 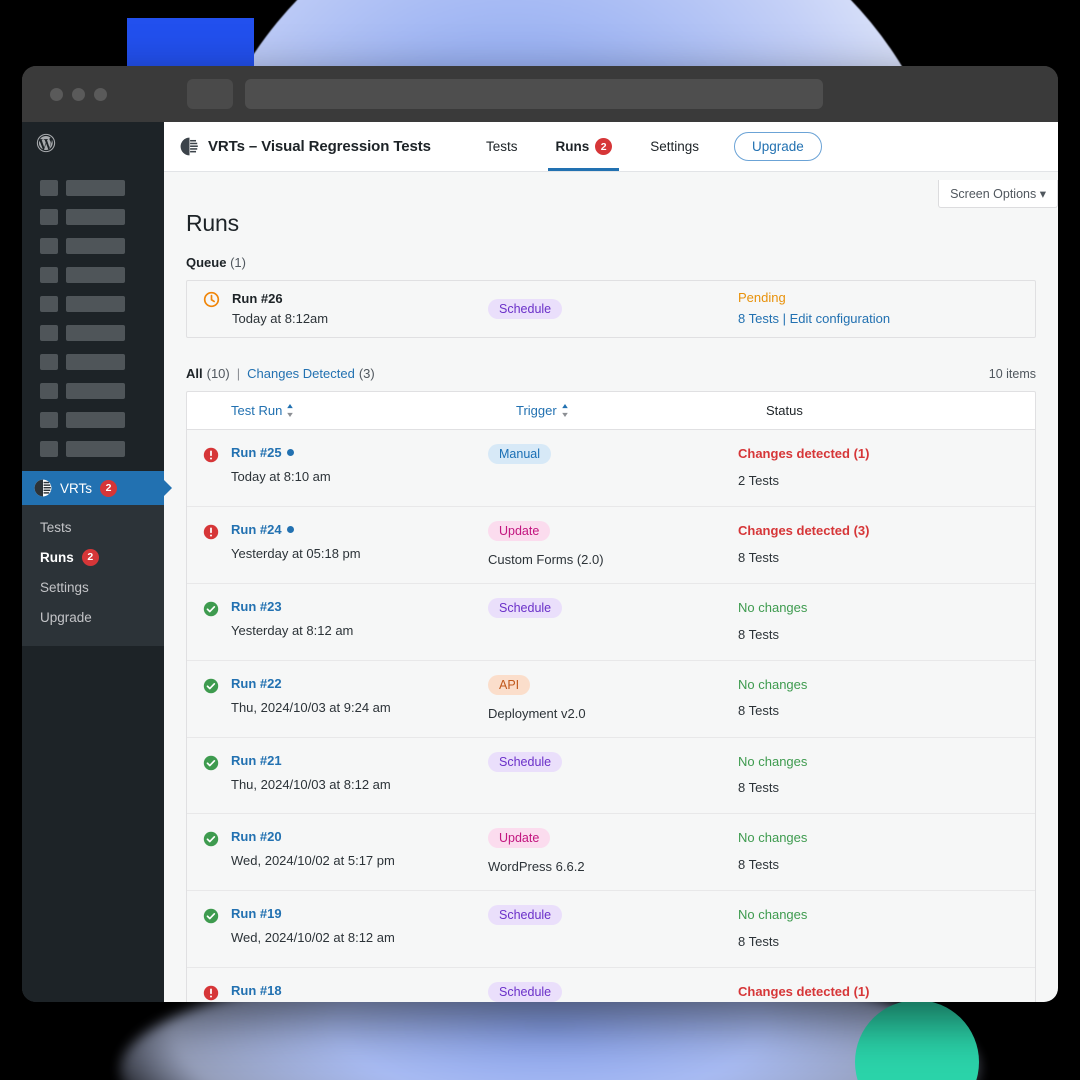 What do you see at coordinates (56, 94) in the screenshot?
I see `close-window-dot` at bounding box center [56, 94].